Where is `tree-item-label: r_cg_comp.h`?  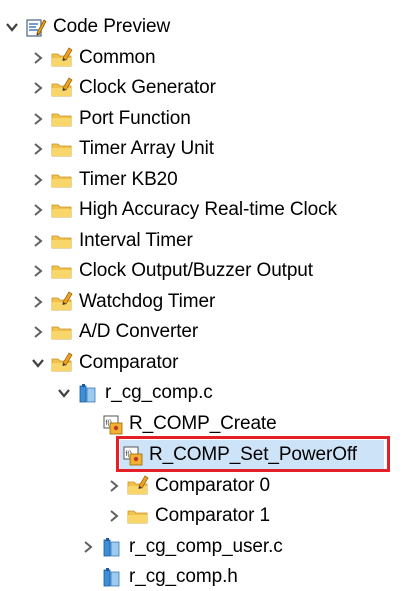
tree-item-label: r_cg_comp.h is located at coordinates (183, 576).